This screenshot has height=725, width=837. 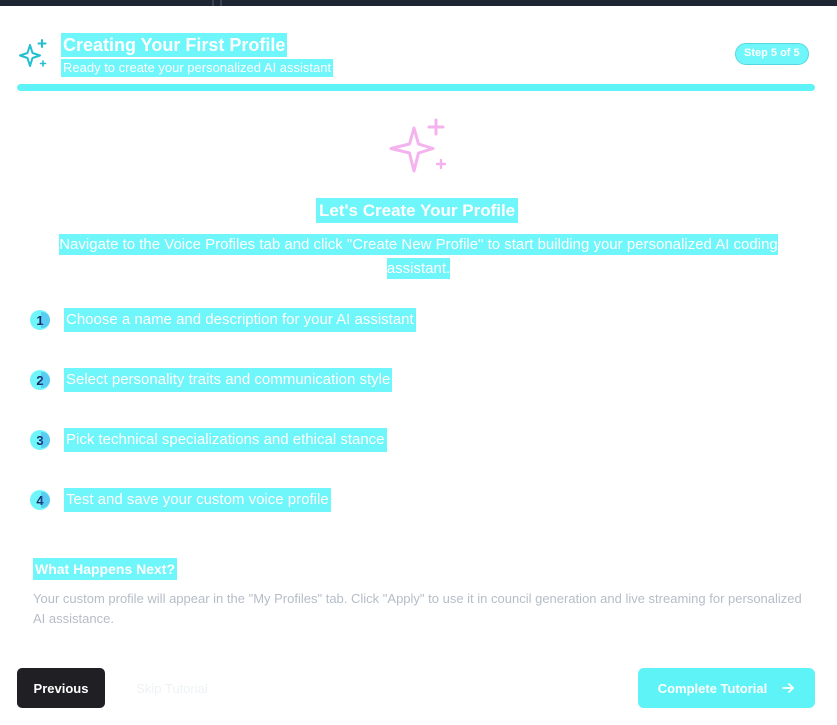 I want to click on skip-tutorial-button: Skip Tutorial, so click(x=172, y=688).